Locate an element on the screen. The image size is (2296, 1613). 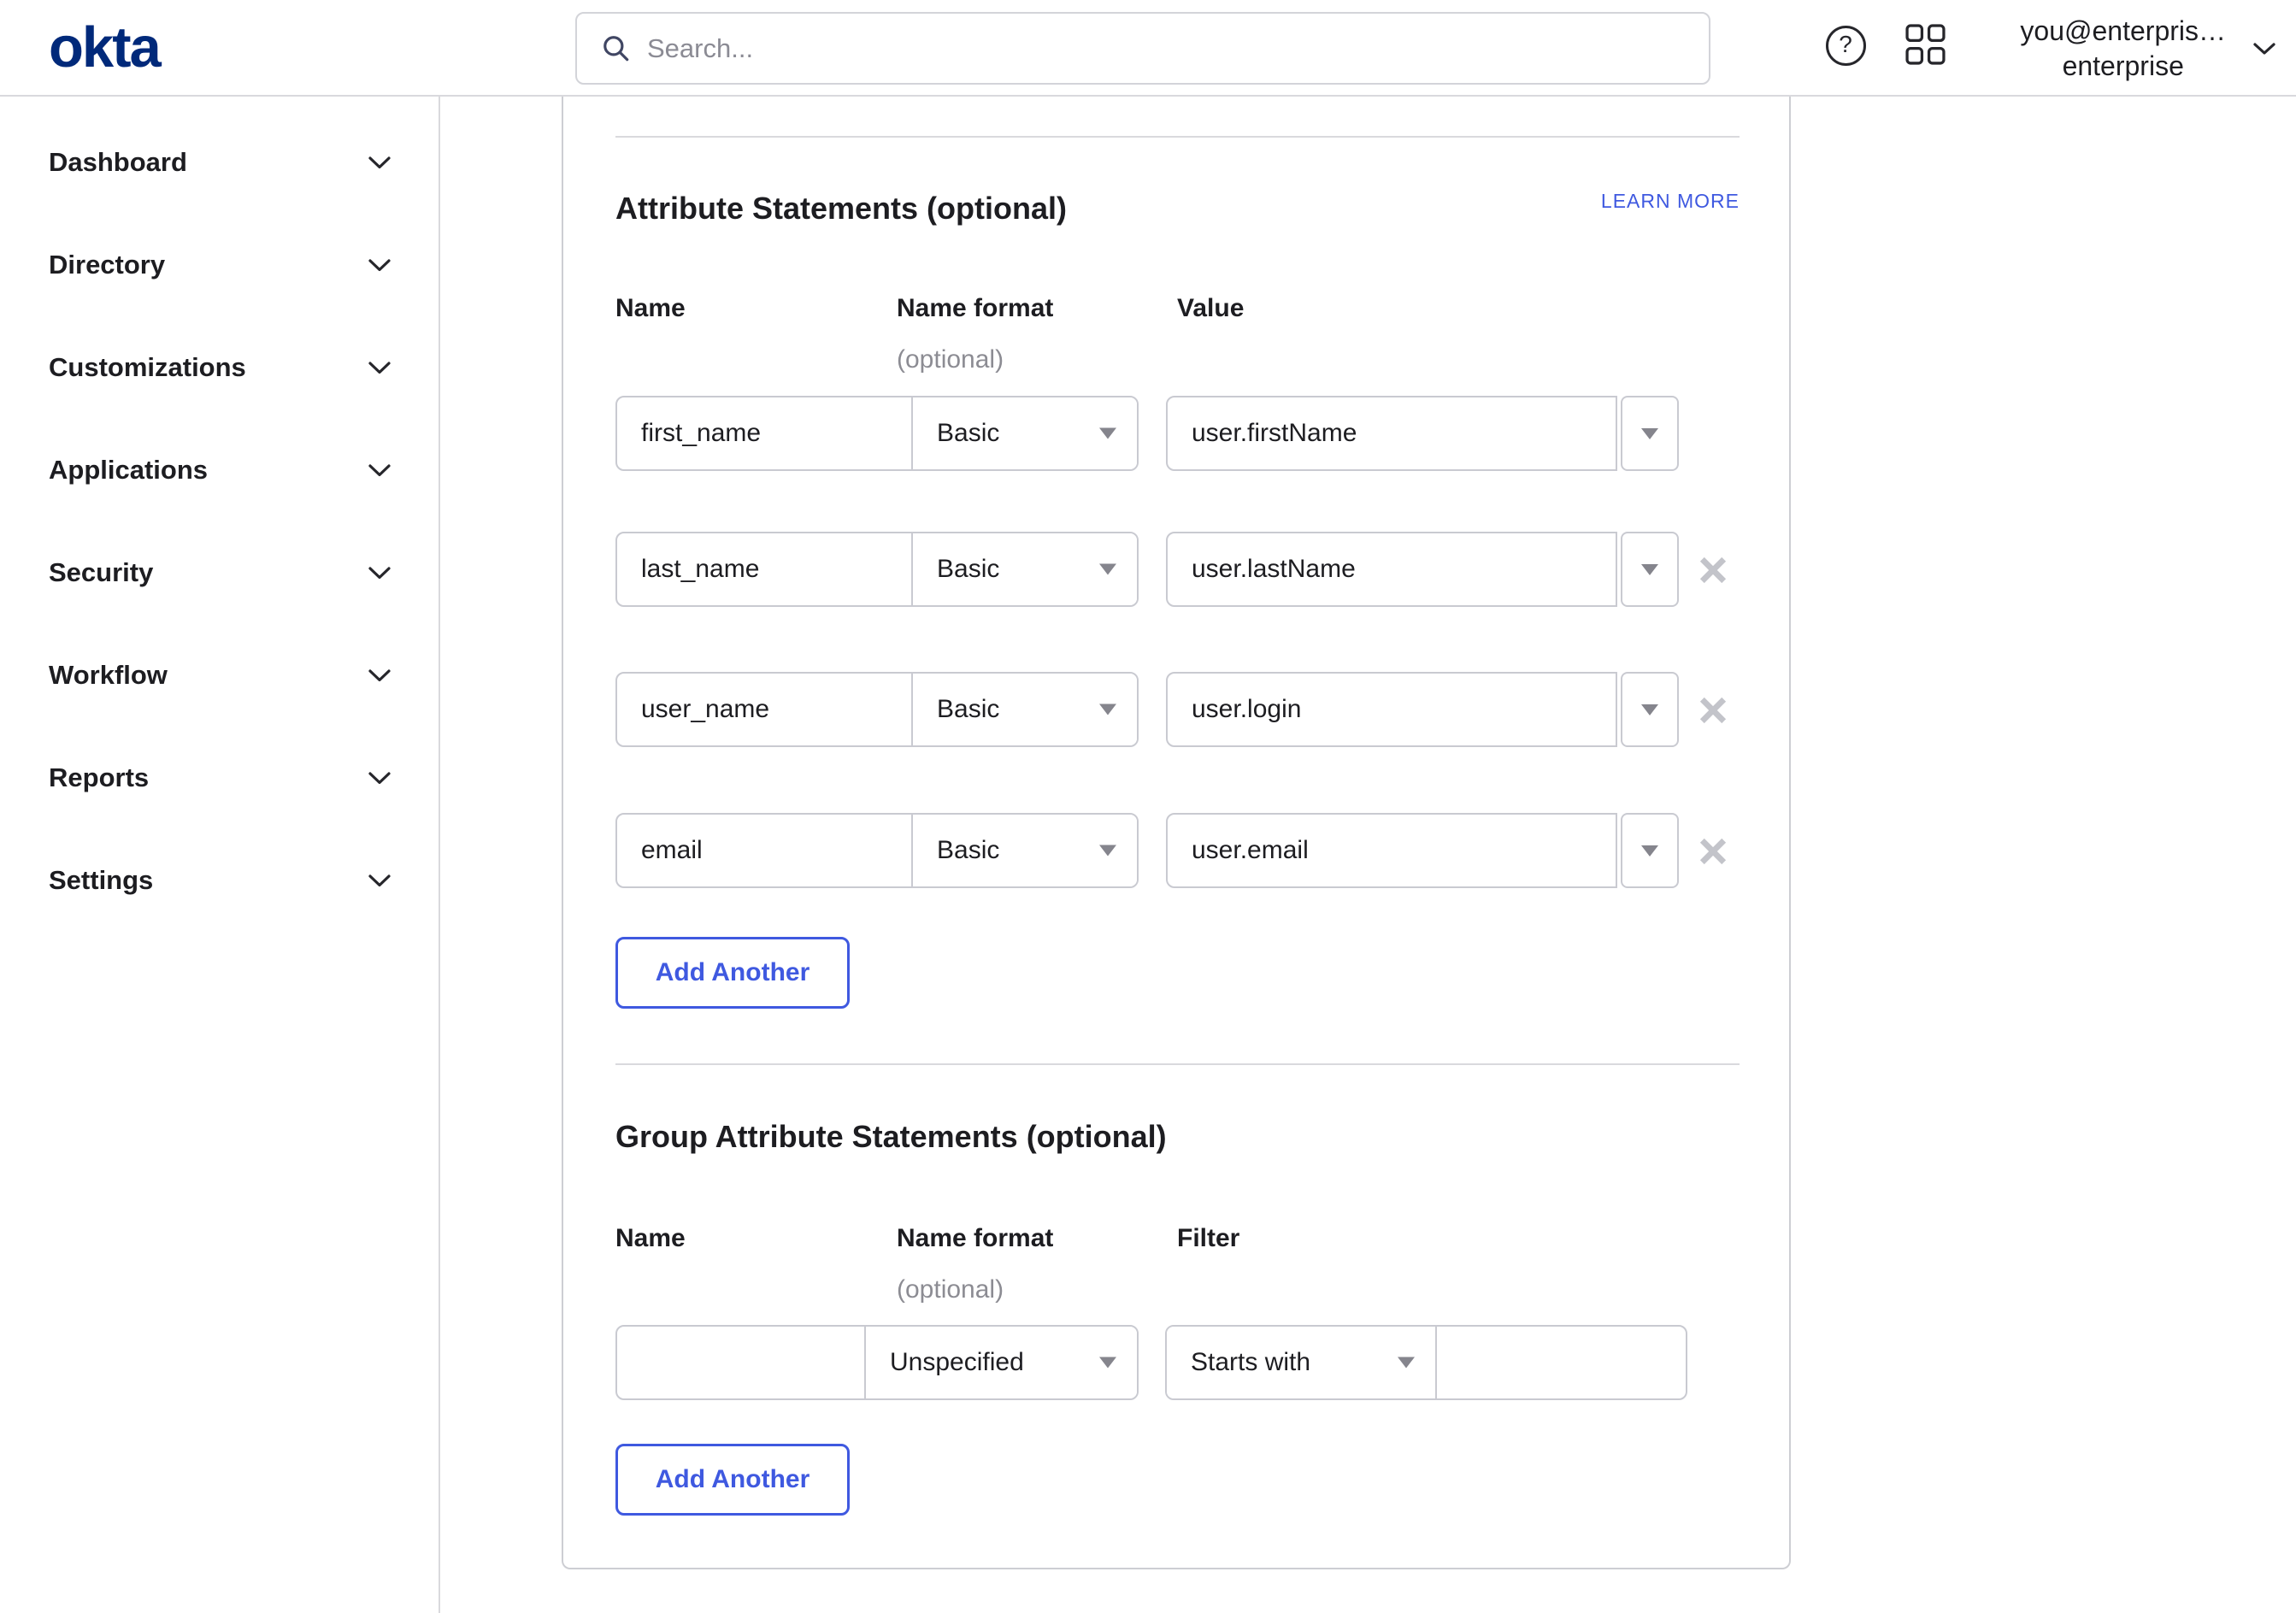
group-name-input is located at coordinates (741, 1362).